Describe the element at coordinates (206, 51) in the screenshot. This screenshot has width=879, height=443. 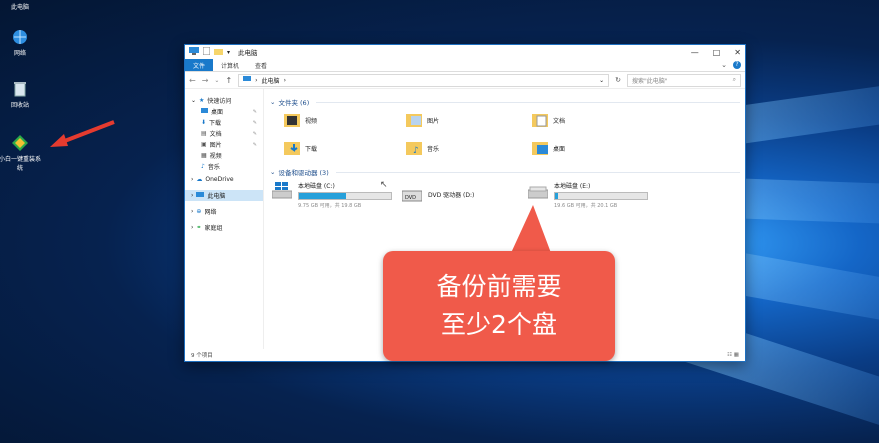
I see `properties-icon` at that location.